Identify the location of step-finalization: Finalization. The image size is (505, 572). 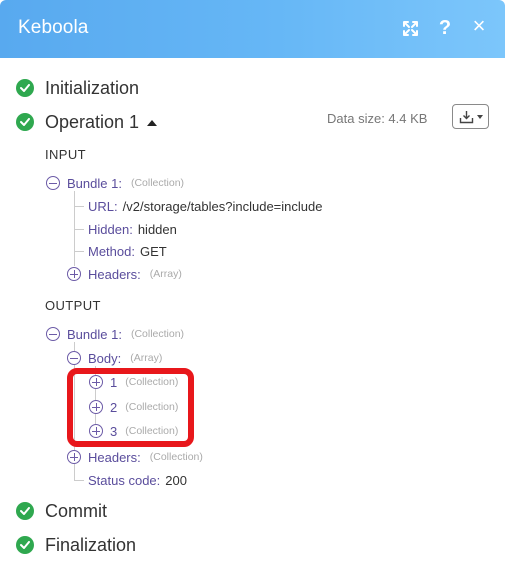
(76, 545).